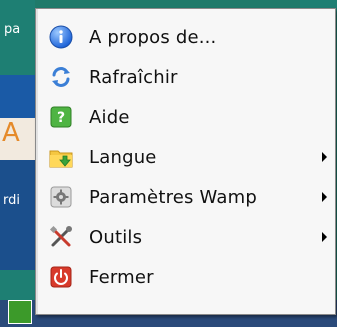 This screenshot has width=337, height=327. I want to click on tools-icon, so click(61, 237).